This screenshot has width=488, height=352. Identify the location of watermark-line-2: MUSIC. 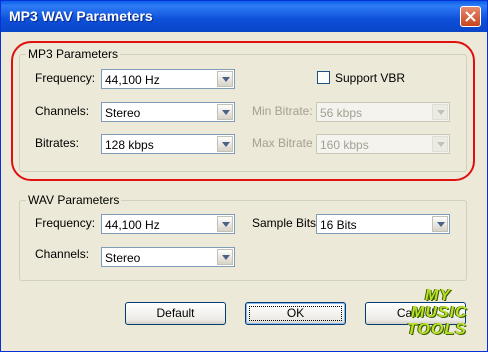
(439, 312).